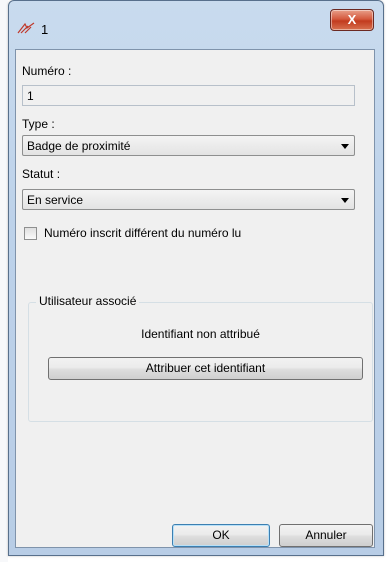  Describe the element at coordinates (45, 29) in the screenshot. I see `window-title: 1` at that location.